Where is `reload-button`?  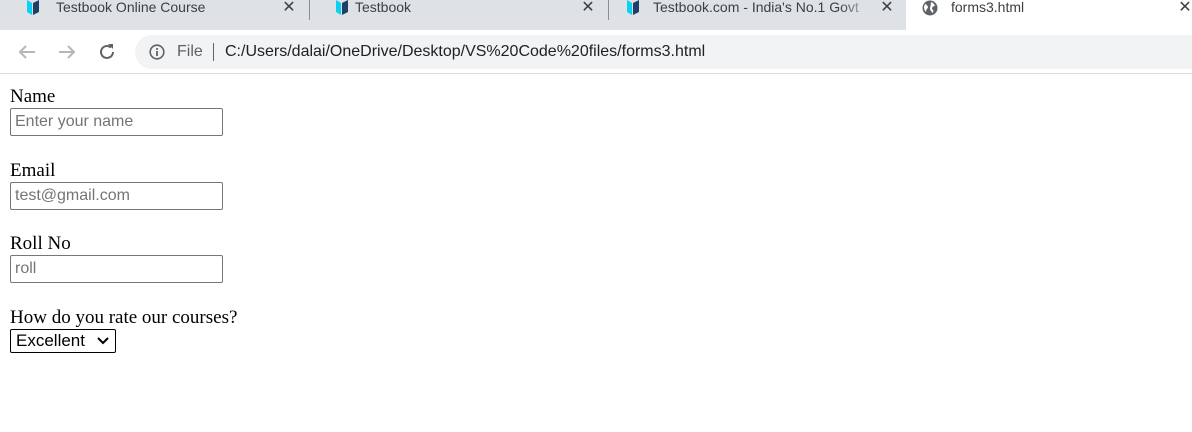 reload-button is located at coordinates (107, 52).